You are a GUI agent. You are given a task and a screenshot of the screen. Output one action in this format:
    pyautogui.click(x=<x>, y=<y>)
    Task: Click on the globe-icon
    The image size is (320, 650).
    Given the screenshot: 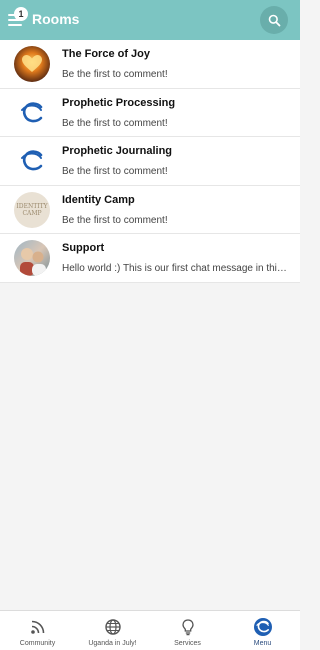 What is the action you would take?
    pyautogui.click(x=113, y=627)
    